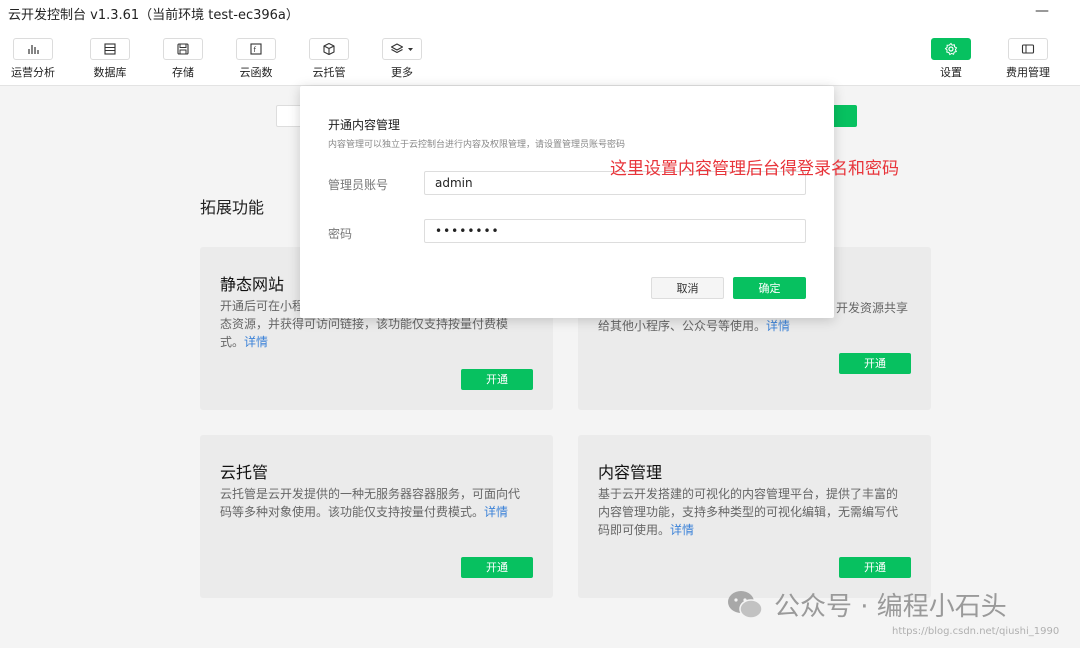 This screenshot has width=1080, height=648. What do you see at coordinates (256, 72) in the screenshot?
I see `toolbar-label: 云函数` at bounding box center [256, 72].